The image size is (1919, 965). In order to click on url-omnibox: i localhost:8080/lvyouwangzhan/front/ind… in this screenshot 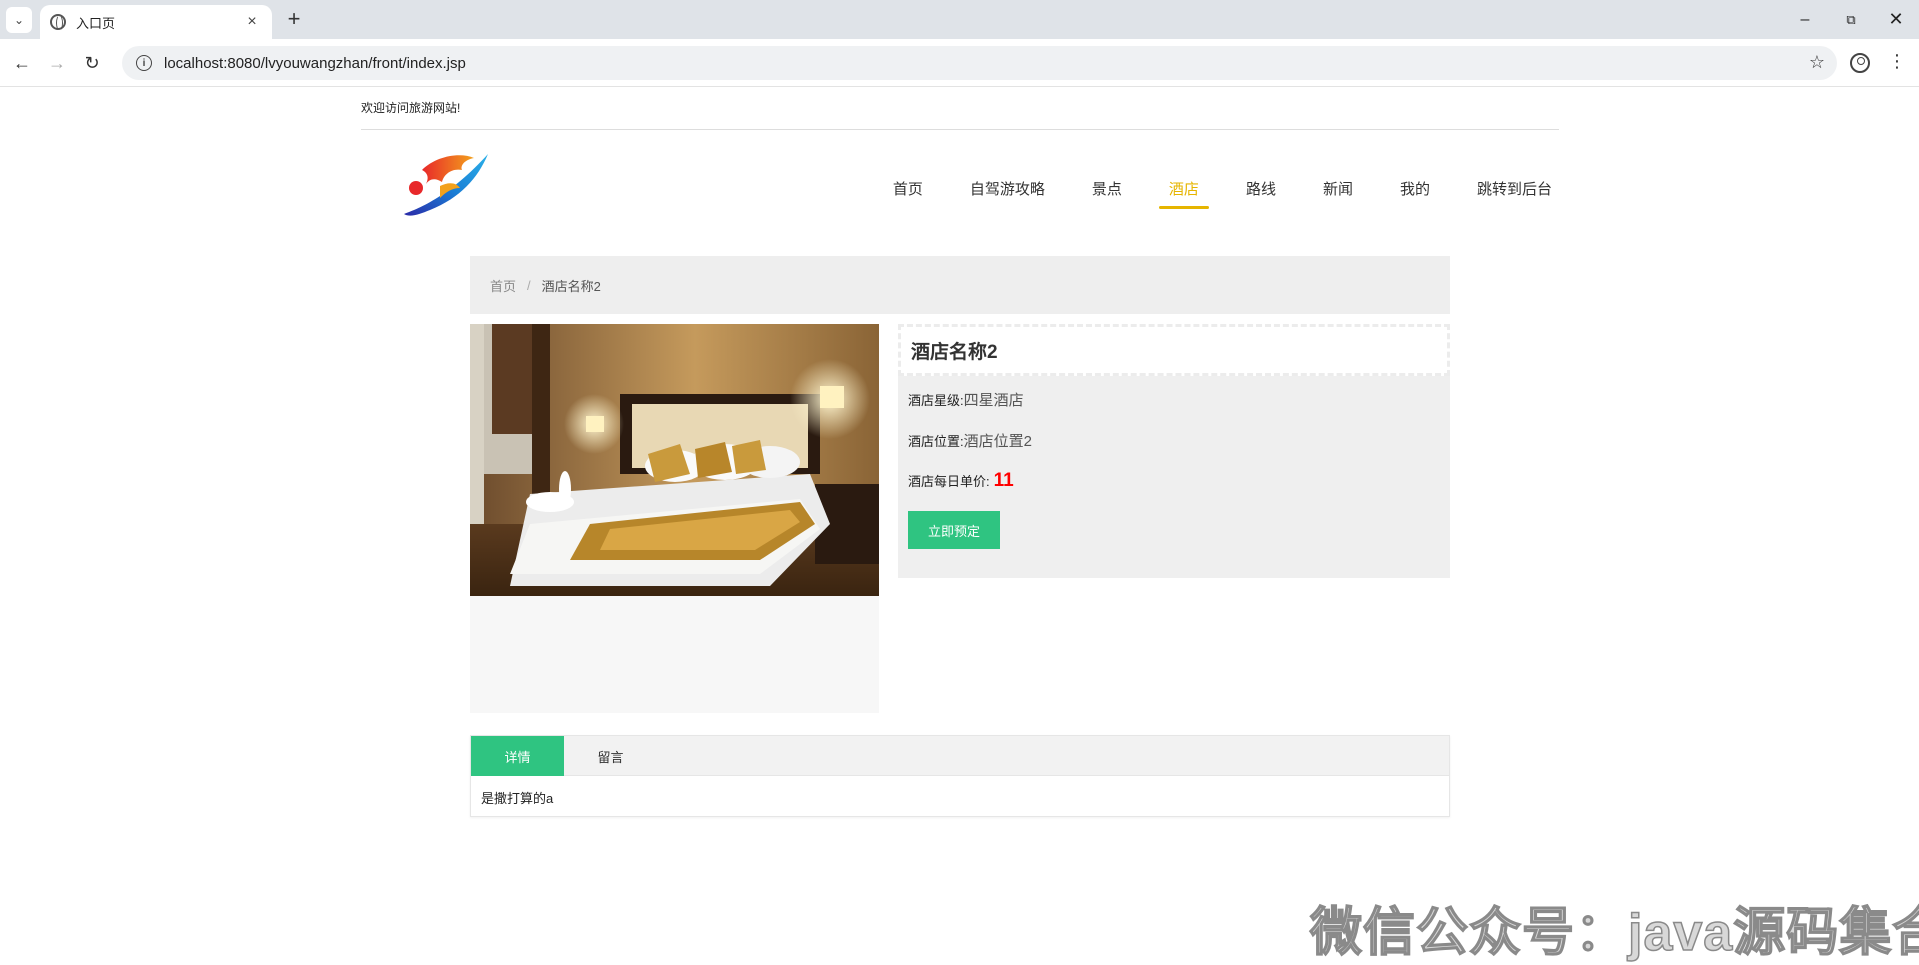, I will do `click(979, 63)`.